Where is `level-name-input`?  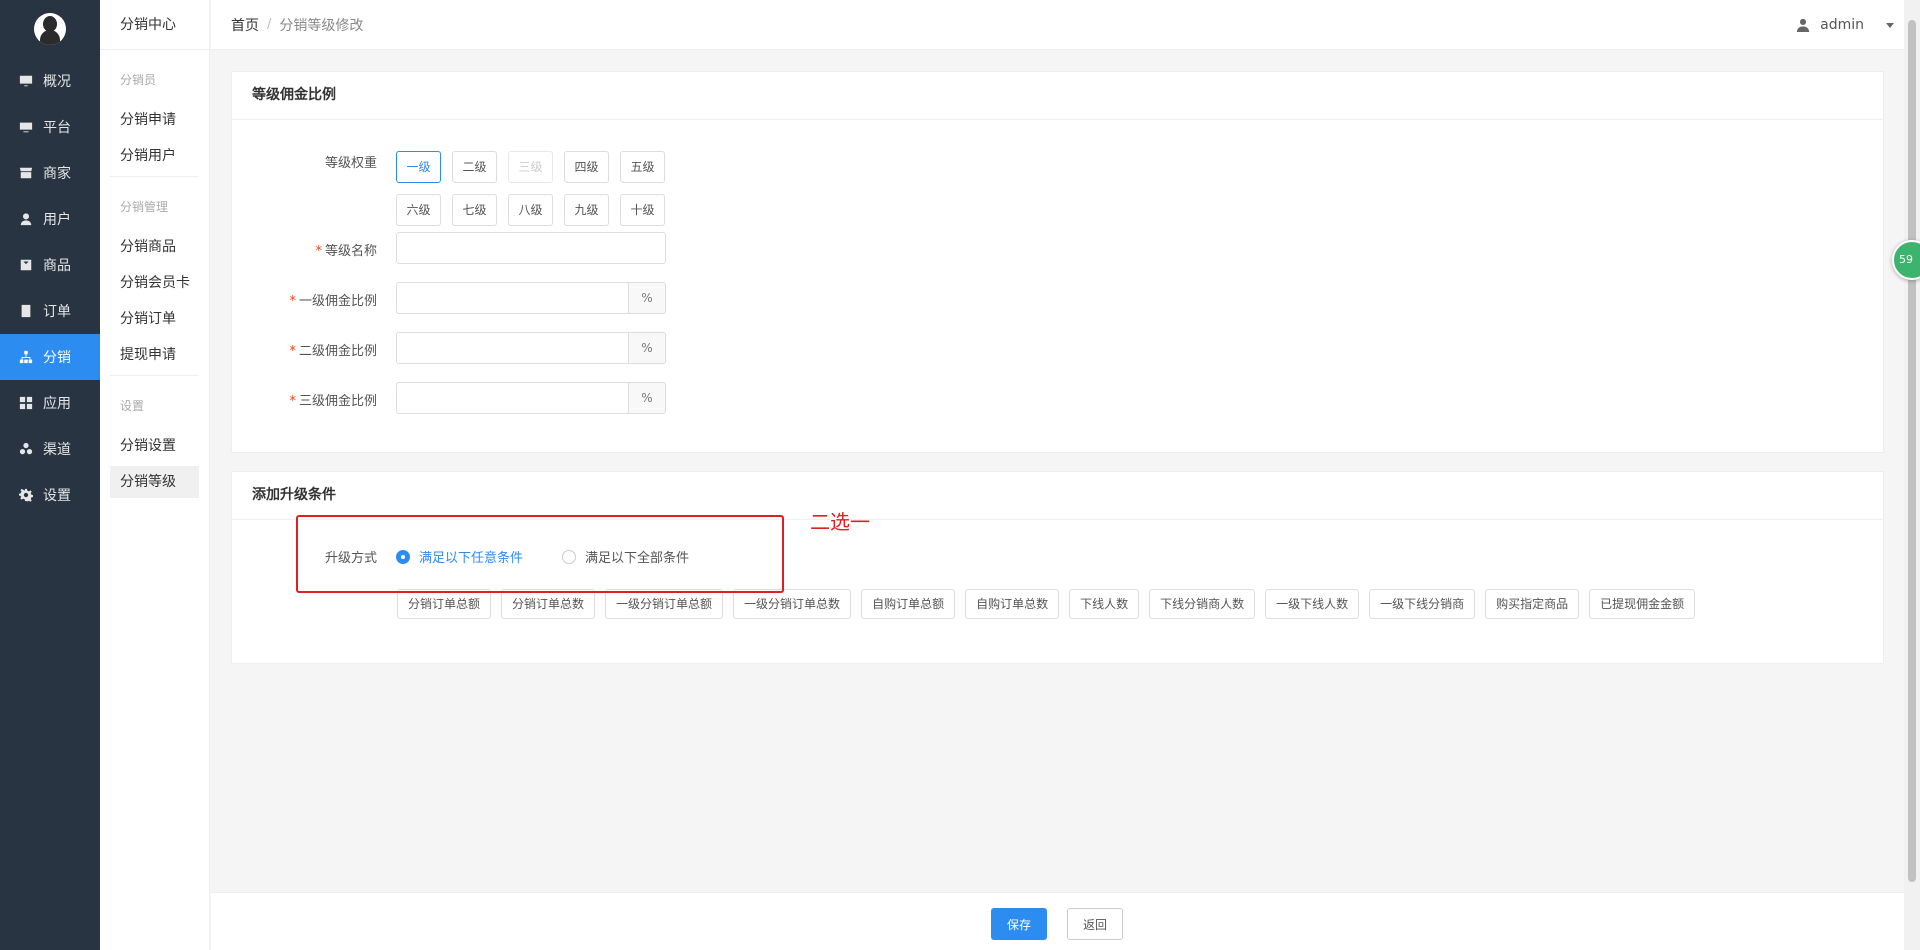 level-name-input is located at coordinates (531, 248).